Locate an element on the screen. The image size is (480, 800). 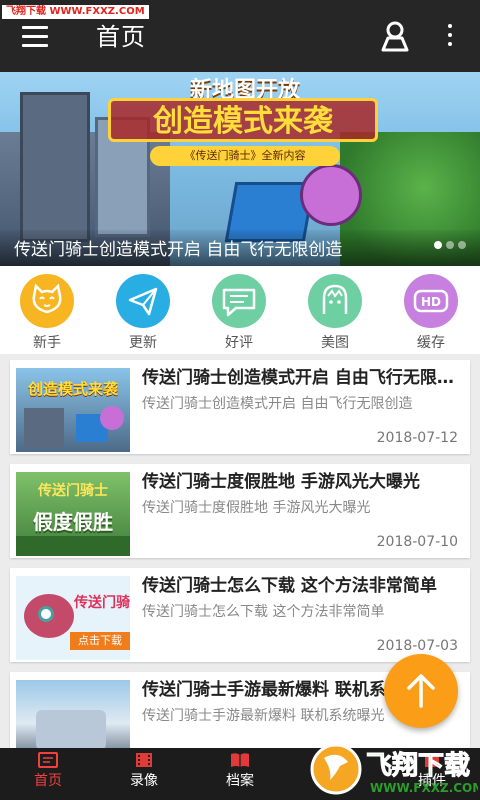
category-label: 美图 is located at coordinates (335, 343).